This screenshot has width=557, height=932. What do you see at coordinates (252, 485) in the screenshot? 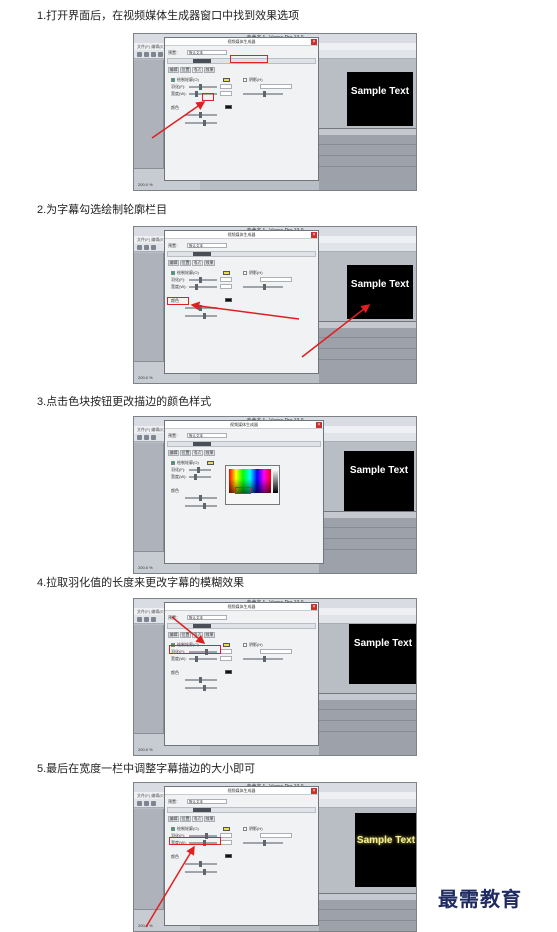
I see `color-picker-popup` at bounding box center [252, 485].